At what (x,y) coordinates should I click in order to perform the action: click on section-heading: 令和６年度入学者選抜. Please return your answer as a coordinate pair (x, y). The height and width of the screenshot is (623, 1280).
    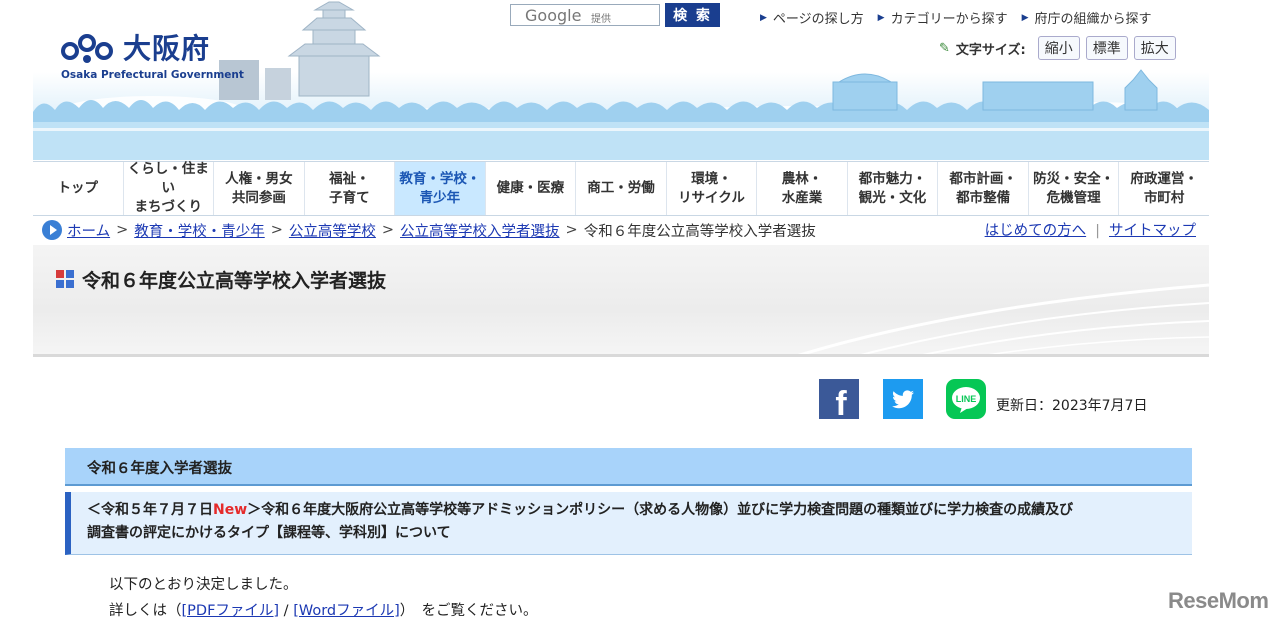
    Looking at the image, I should click on (628, 467).